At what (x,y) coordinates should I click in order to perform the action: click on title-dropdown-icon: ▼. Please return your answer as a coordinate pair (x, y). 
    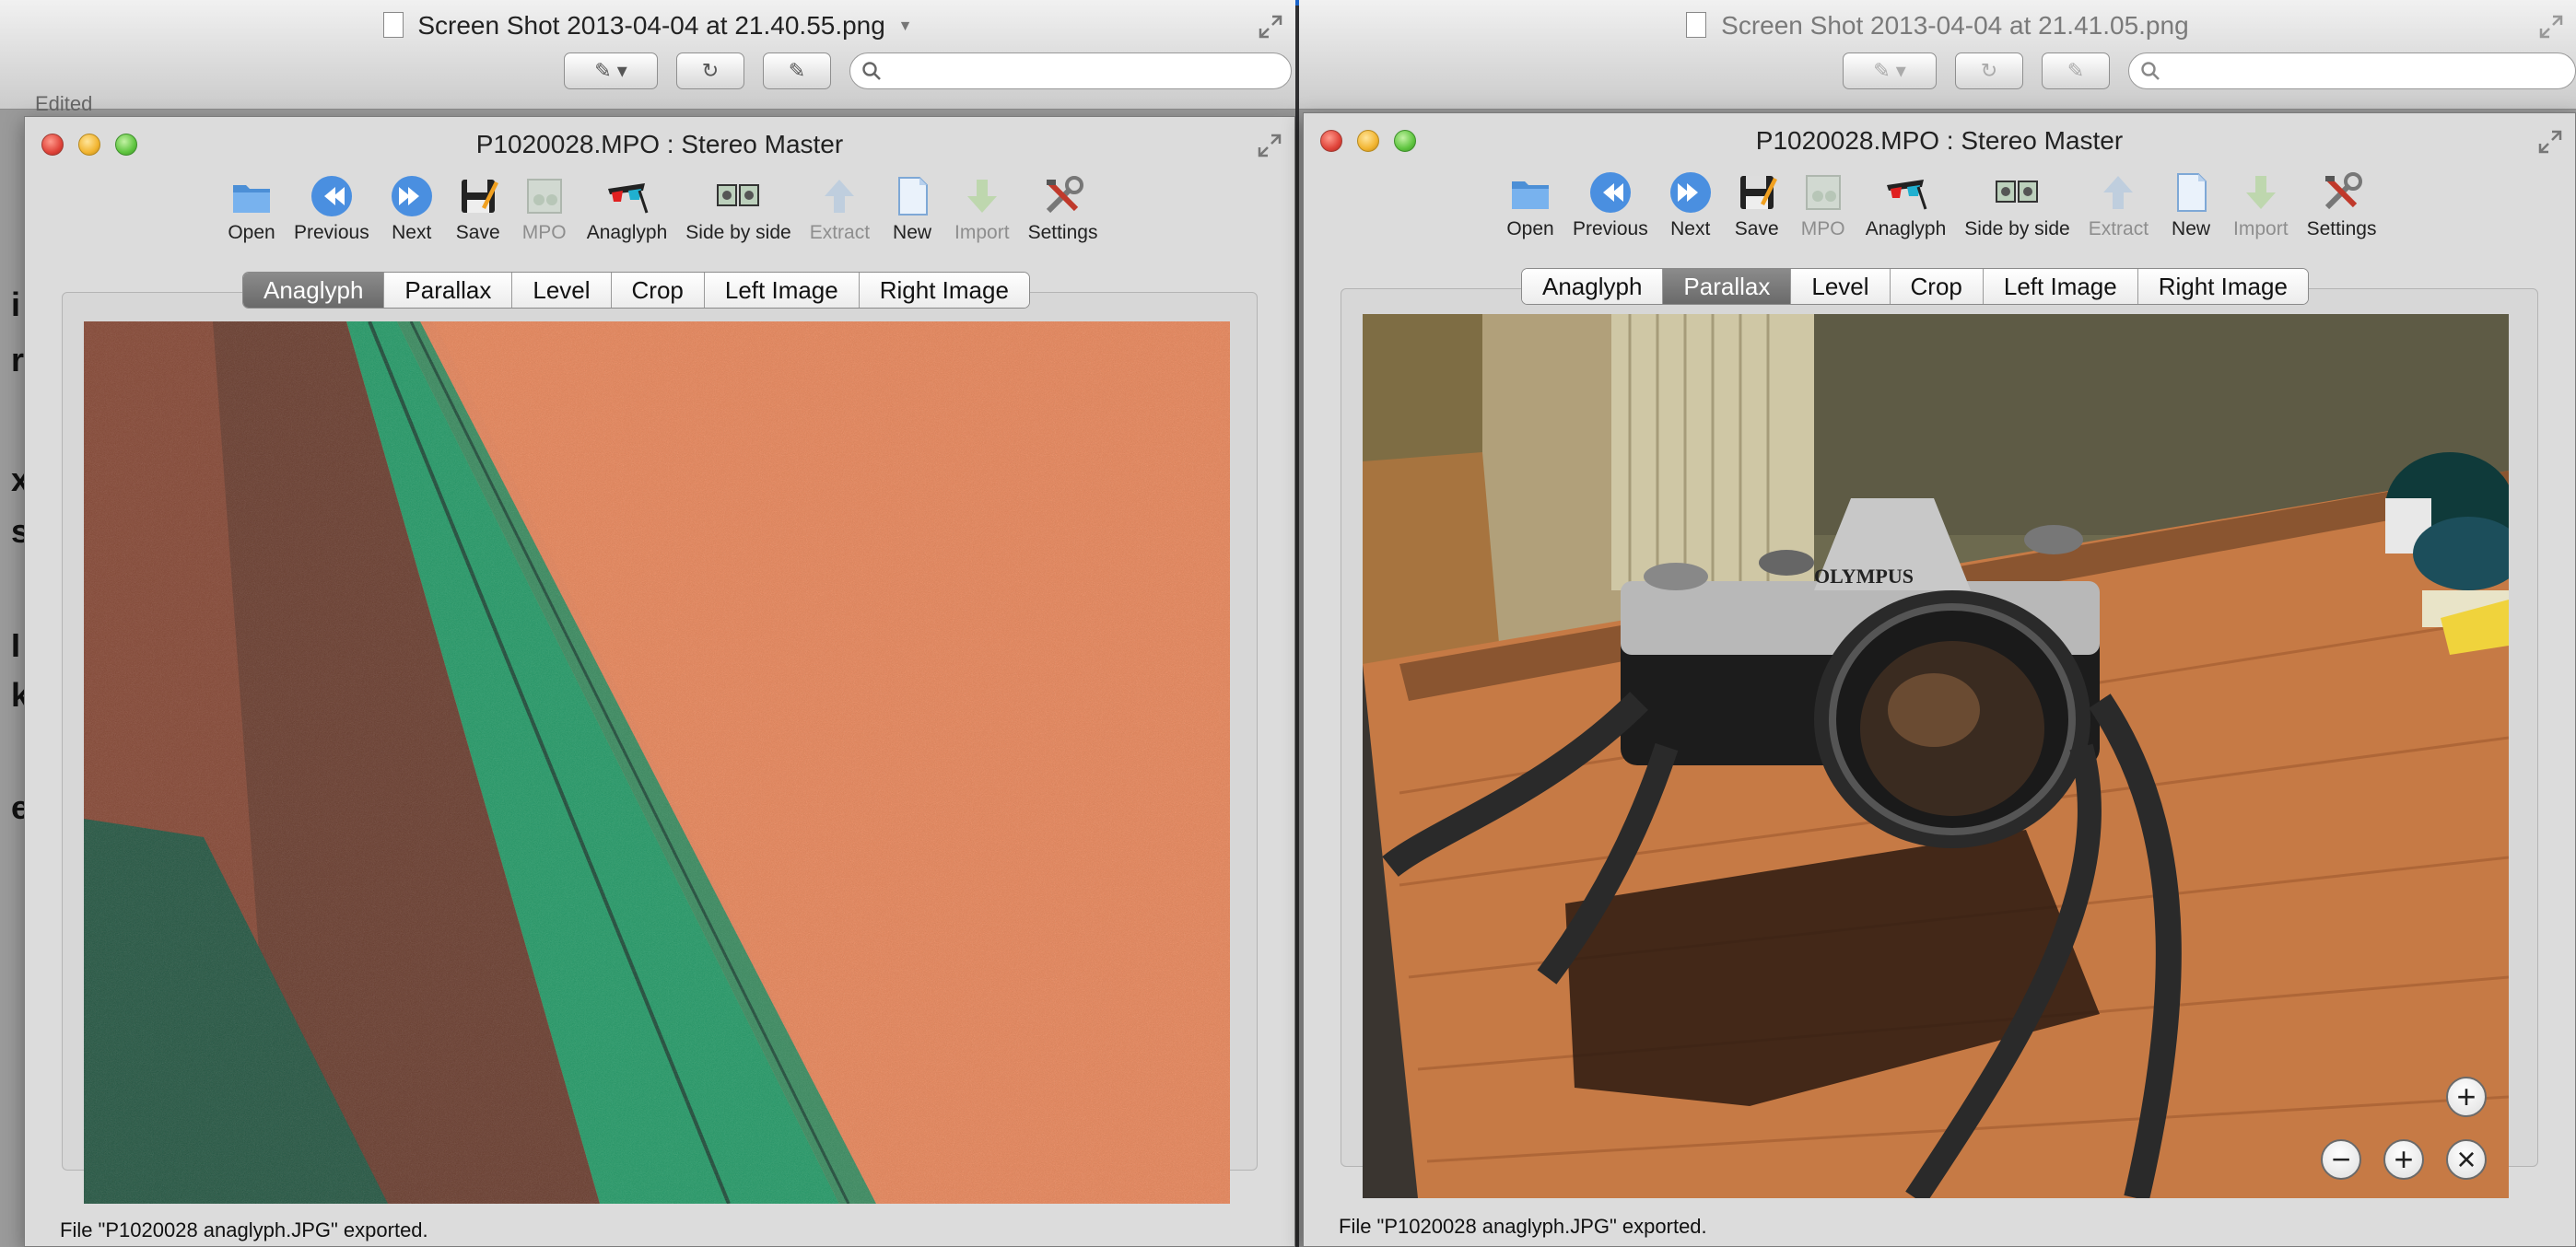
    Looking at the image, I should click on (905, 26).